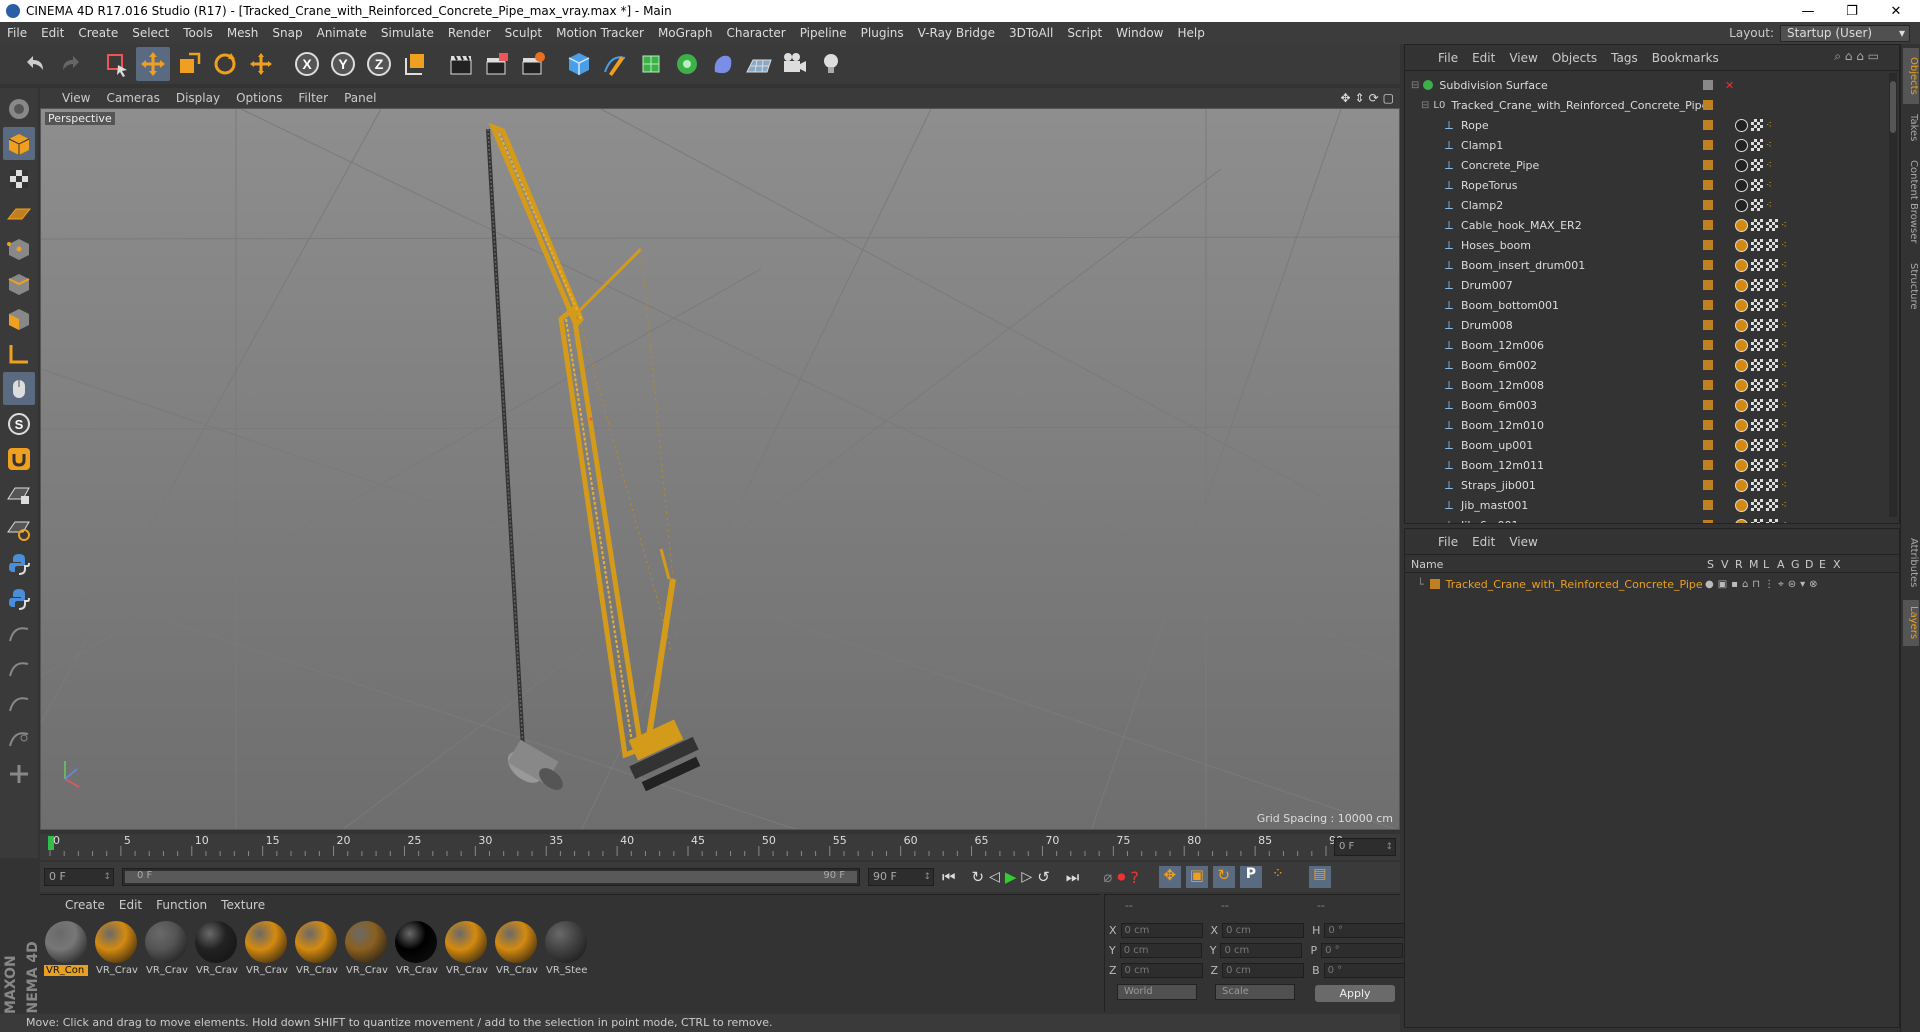 The image size is (1920, 1032). I want to click on position-x-field: 0 cm, so click(1161, 930).